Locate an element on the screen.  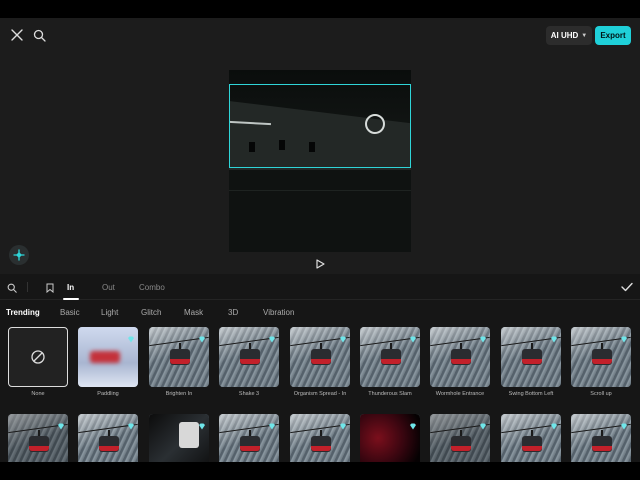
favorites-button is located at coordinates (50, 288).